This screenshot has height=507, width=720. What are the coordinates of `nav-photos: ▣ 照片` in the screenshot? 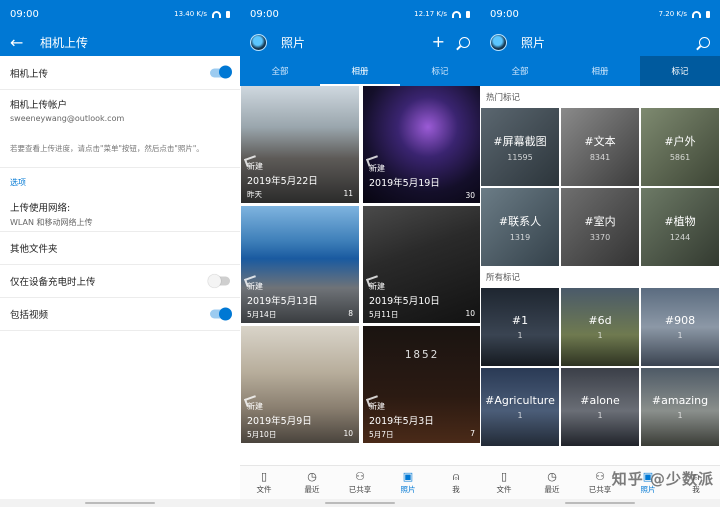 It's located at (408, 482).